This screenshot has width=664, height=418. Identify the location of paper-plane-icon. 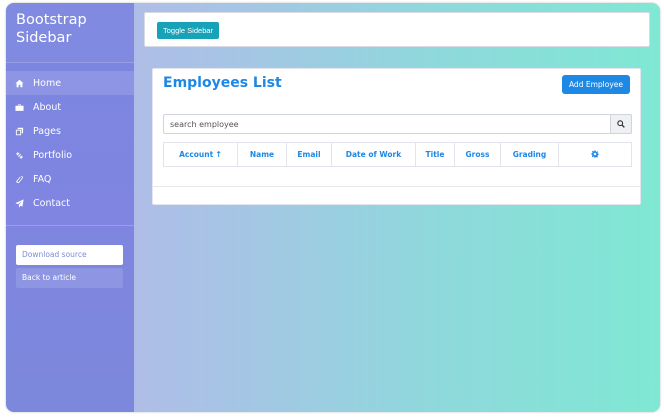
(19, 203).